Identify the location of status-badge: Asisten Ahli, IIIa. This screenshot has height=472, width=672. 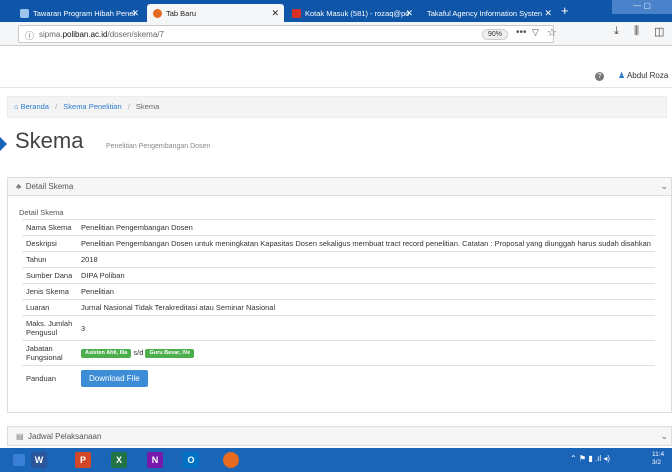
(106, 353).